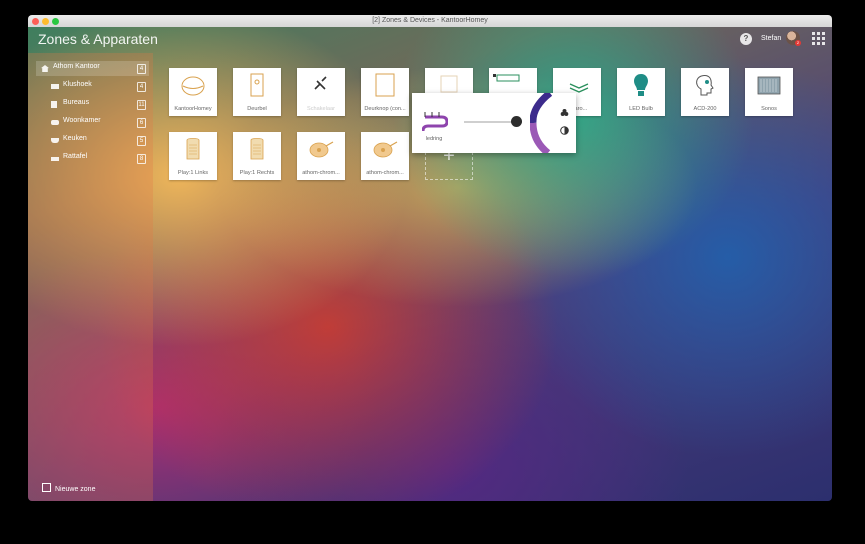  What do you see at coordinates (641, 85) in the screenshot?
I see `bulb-icon` at bounding box center [641, 85].